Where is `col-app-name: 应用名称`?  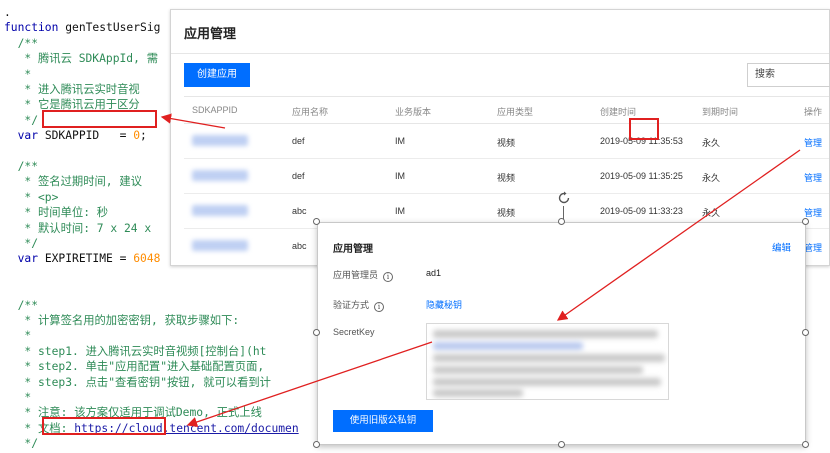 col-app-name: 应用名称 is located at coordinates (310, 112).